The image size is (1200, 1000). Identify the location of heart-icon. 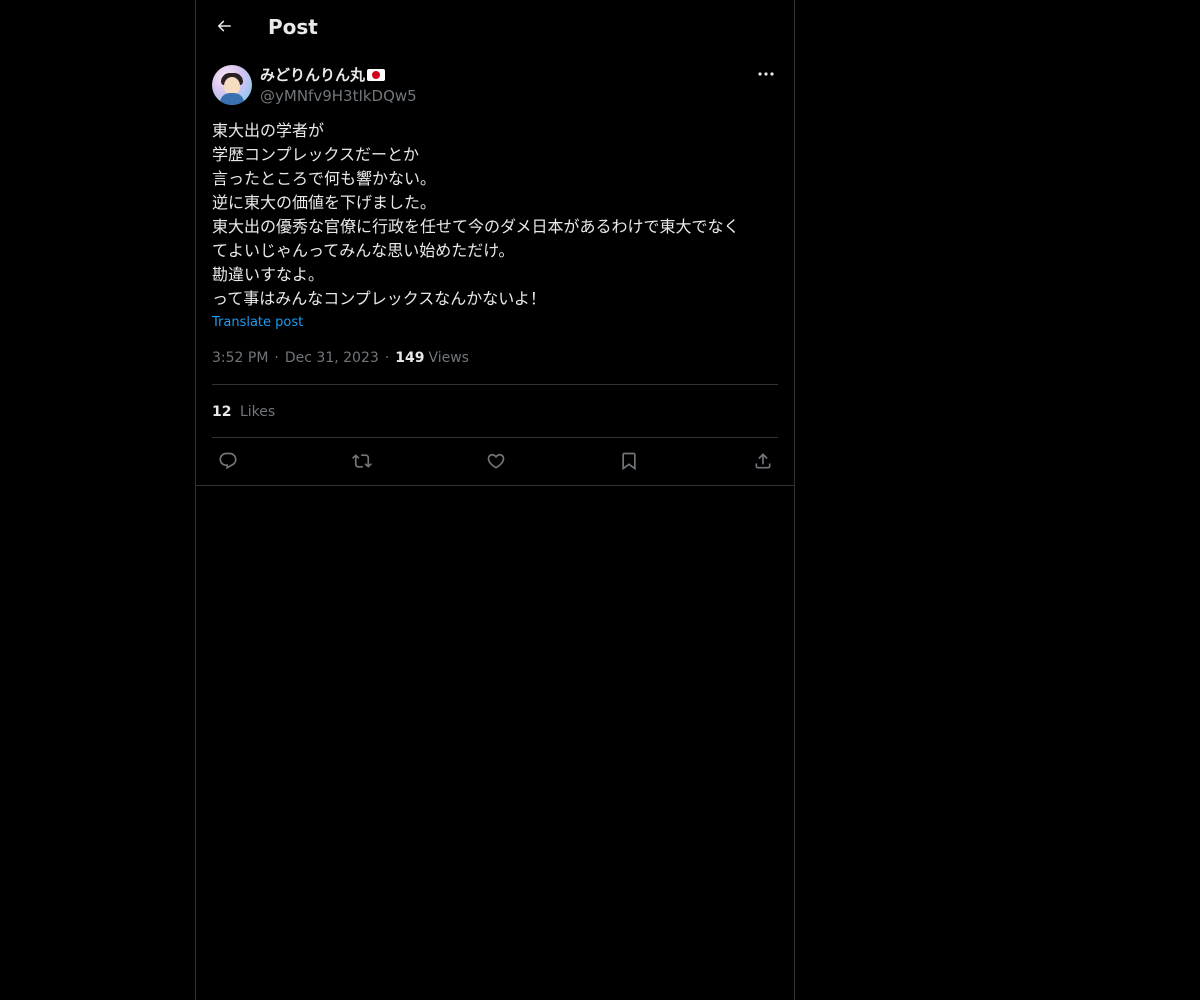
(496, 461).